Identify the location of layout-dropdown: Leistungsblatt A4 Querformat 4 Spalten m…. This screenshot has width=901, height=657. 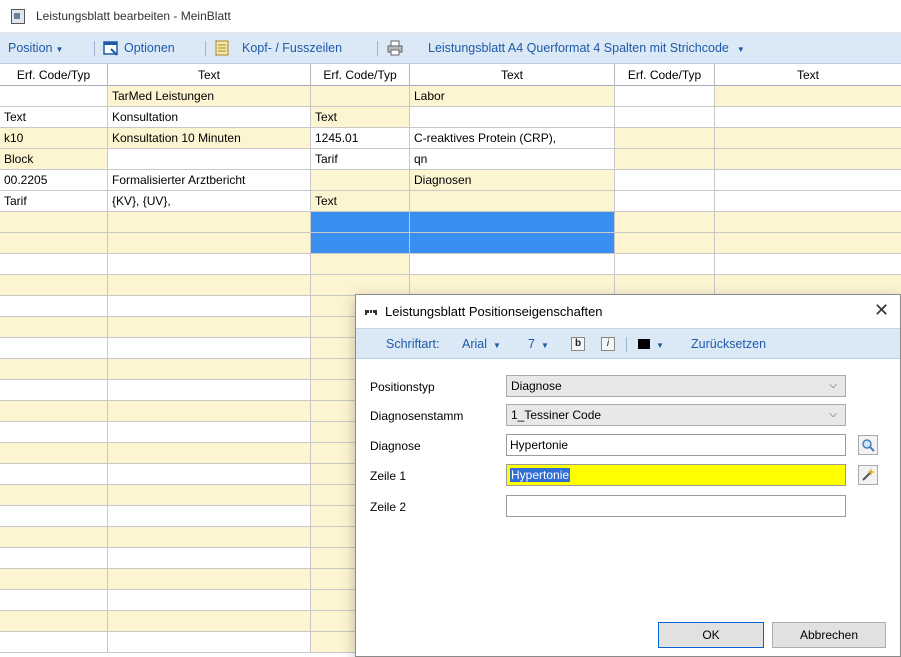
(586, 48).